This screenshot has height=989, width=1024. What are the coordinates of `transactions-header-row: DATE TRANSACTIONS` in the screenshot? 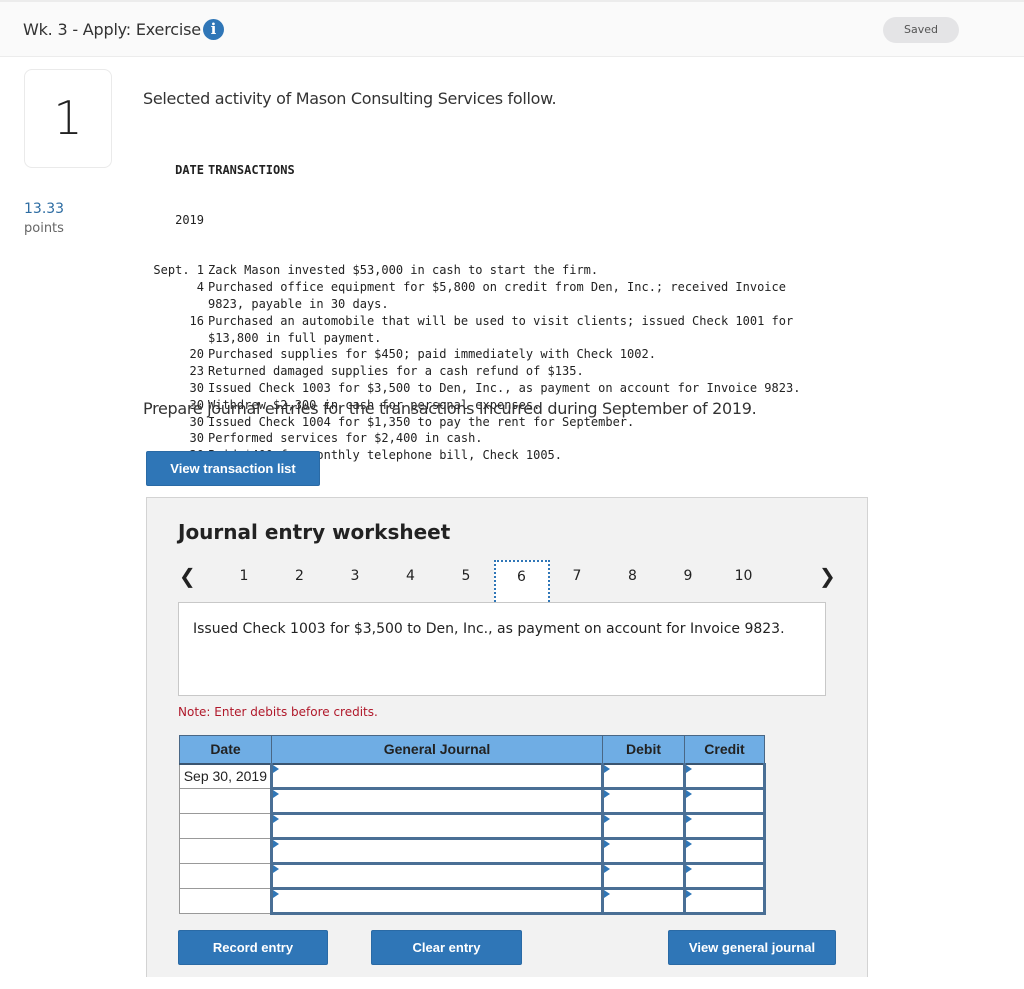 It's located at (479, 170).